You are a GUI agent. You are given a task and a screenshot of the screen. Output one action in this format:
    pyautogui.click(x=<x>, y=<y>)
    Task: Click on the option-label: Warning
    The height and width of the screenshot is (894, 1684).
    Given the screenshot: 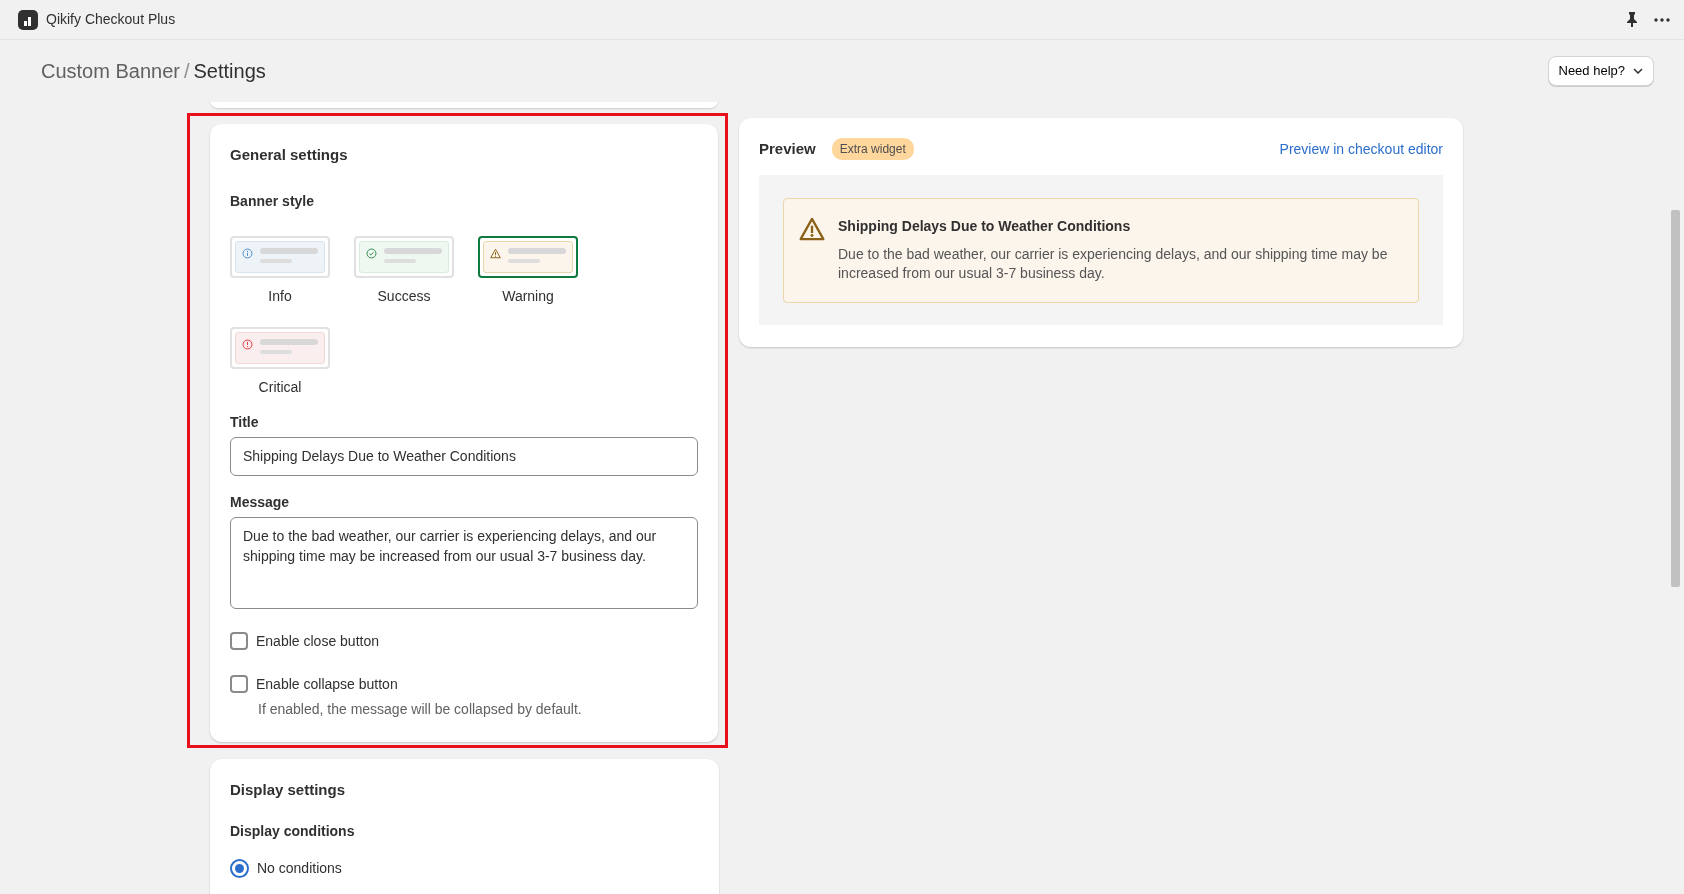 What is the action you would take?
    pyautogui.click(x=528, y=296)
    